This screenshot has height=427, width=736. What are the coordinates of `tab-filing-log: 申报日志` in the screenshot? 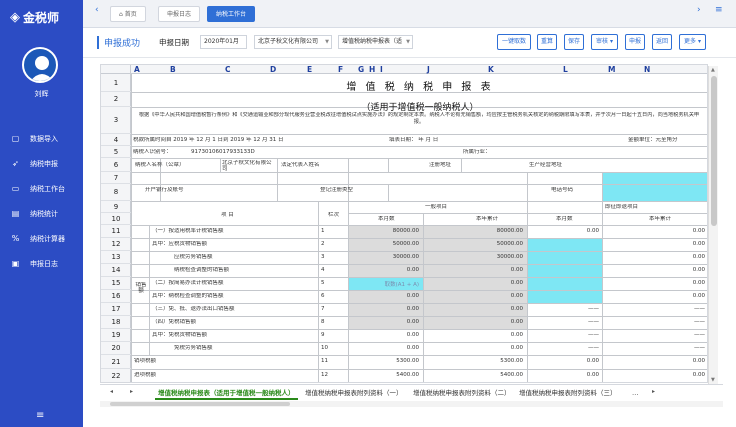 It's located at (179, 14).